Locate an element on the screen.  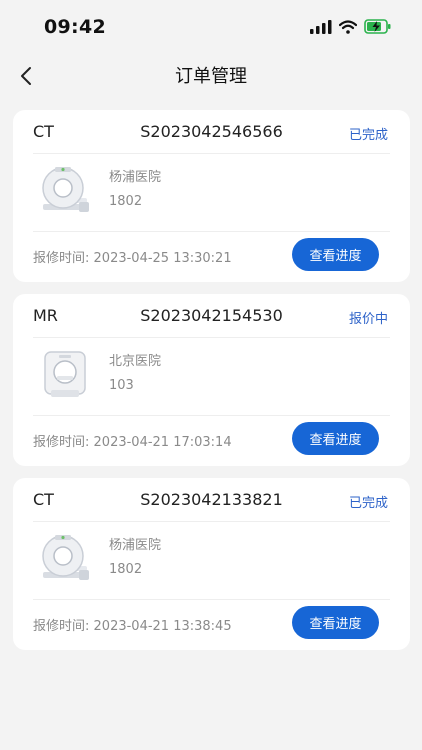
status-icons is located at coordinates (351, 26).